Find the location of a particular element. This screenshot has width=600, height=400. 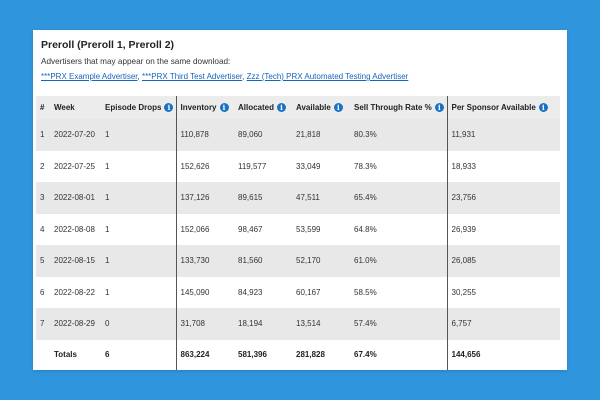

cell-week: 2022-08-22 is located at coordinates (75, 292).